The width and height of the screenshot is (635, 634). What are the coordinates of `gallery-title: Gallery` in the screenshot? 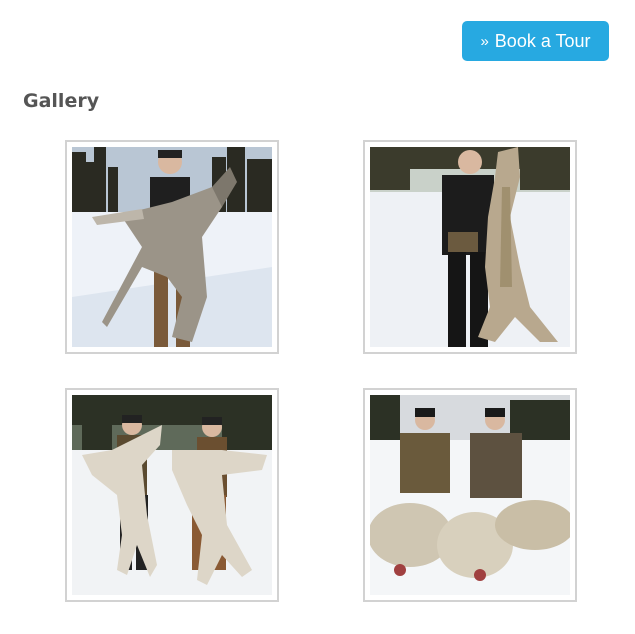 It's located at (61, 101).